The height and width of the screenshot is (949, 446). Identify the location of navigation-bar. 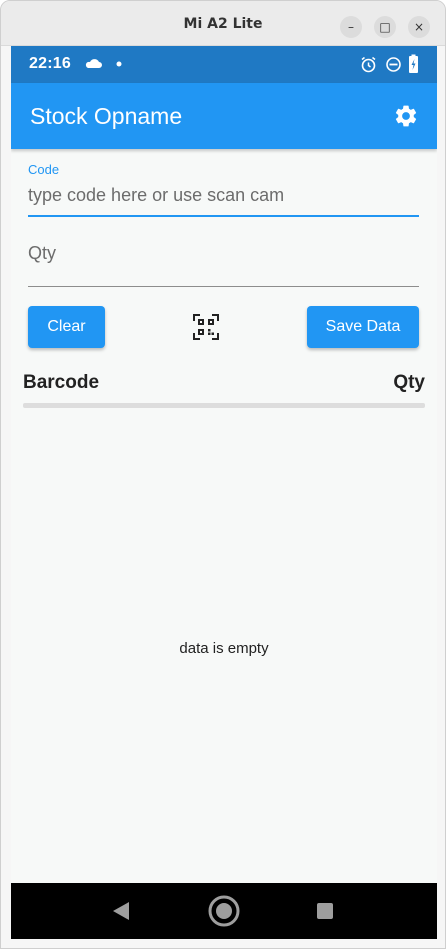
(224, 911).